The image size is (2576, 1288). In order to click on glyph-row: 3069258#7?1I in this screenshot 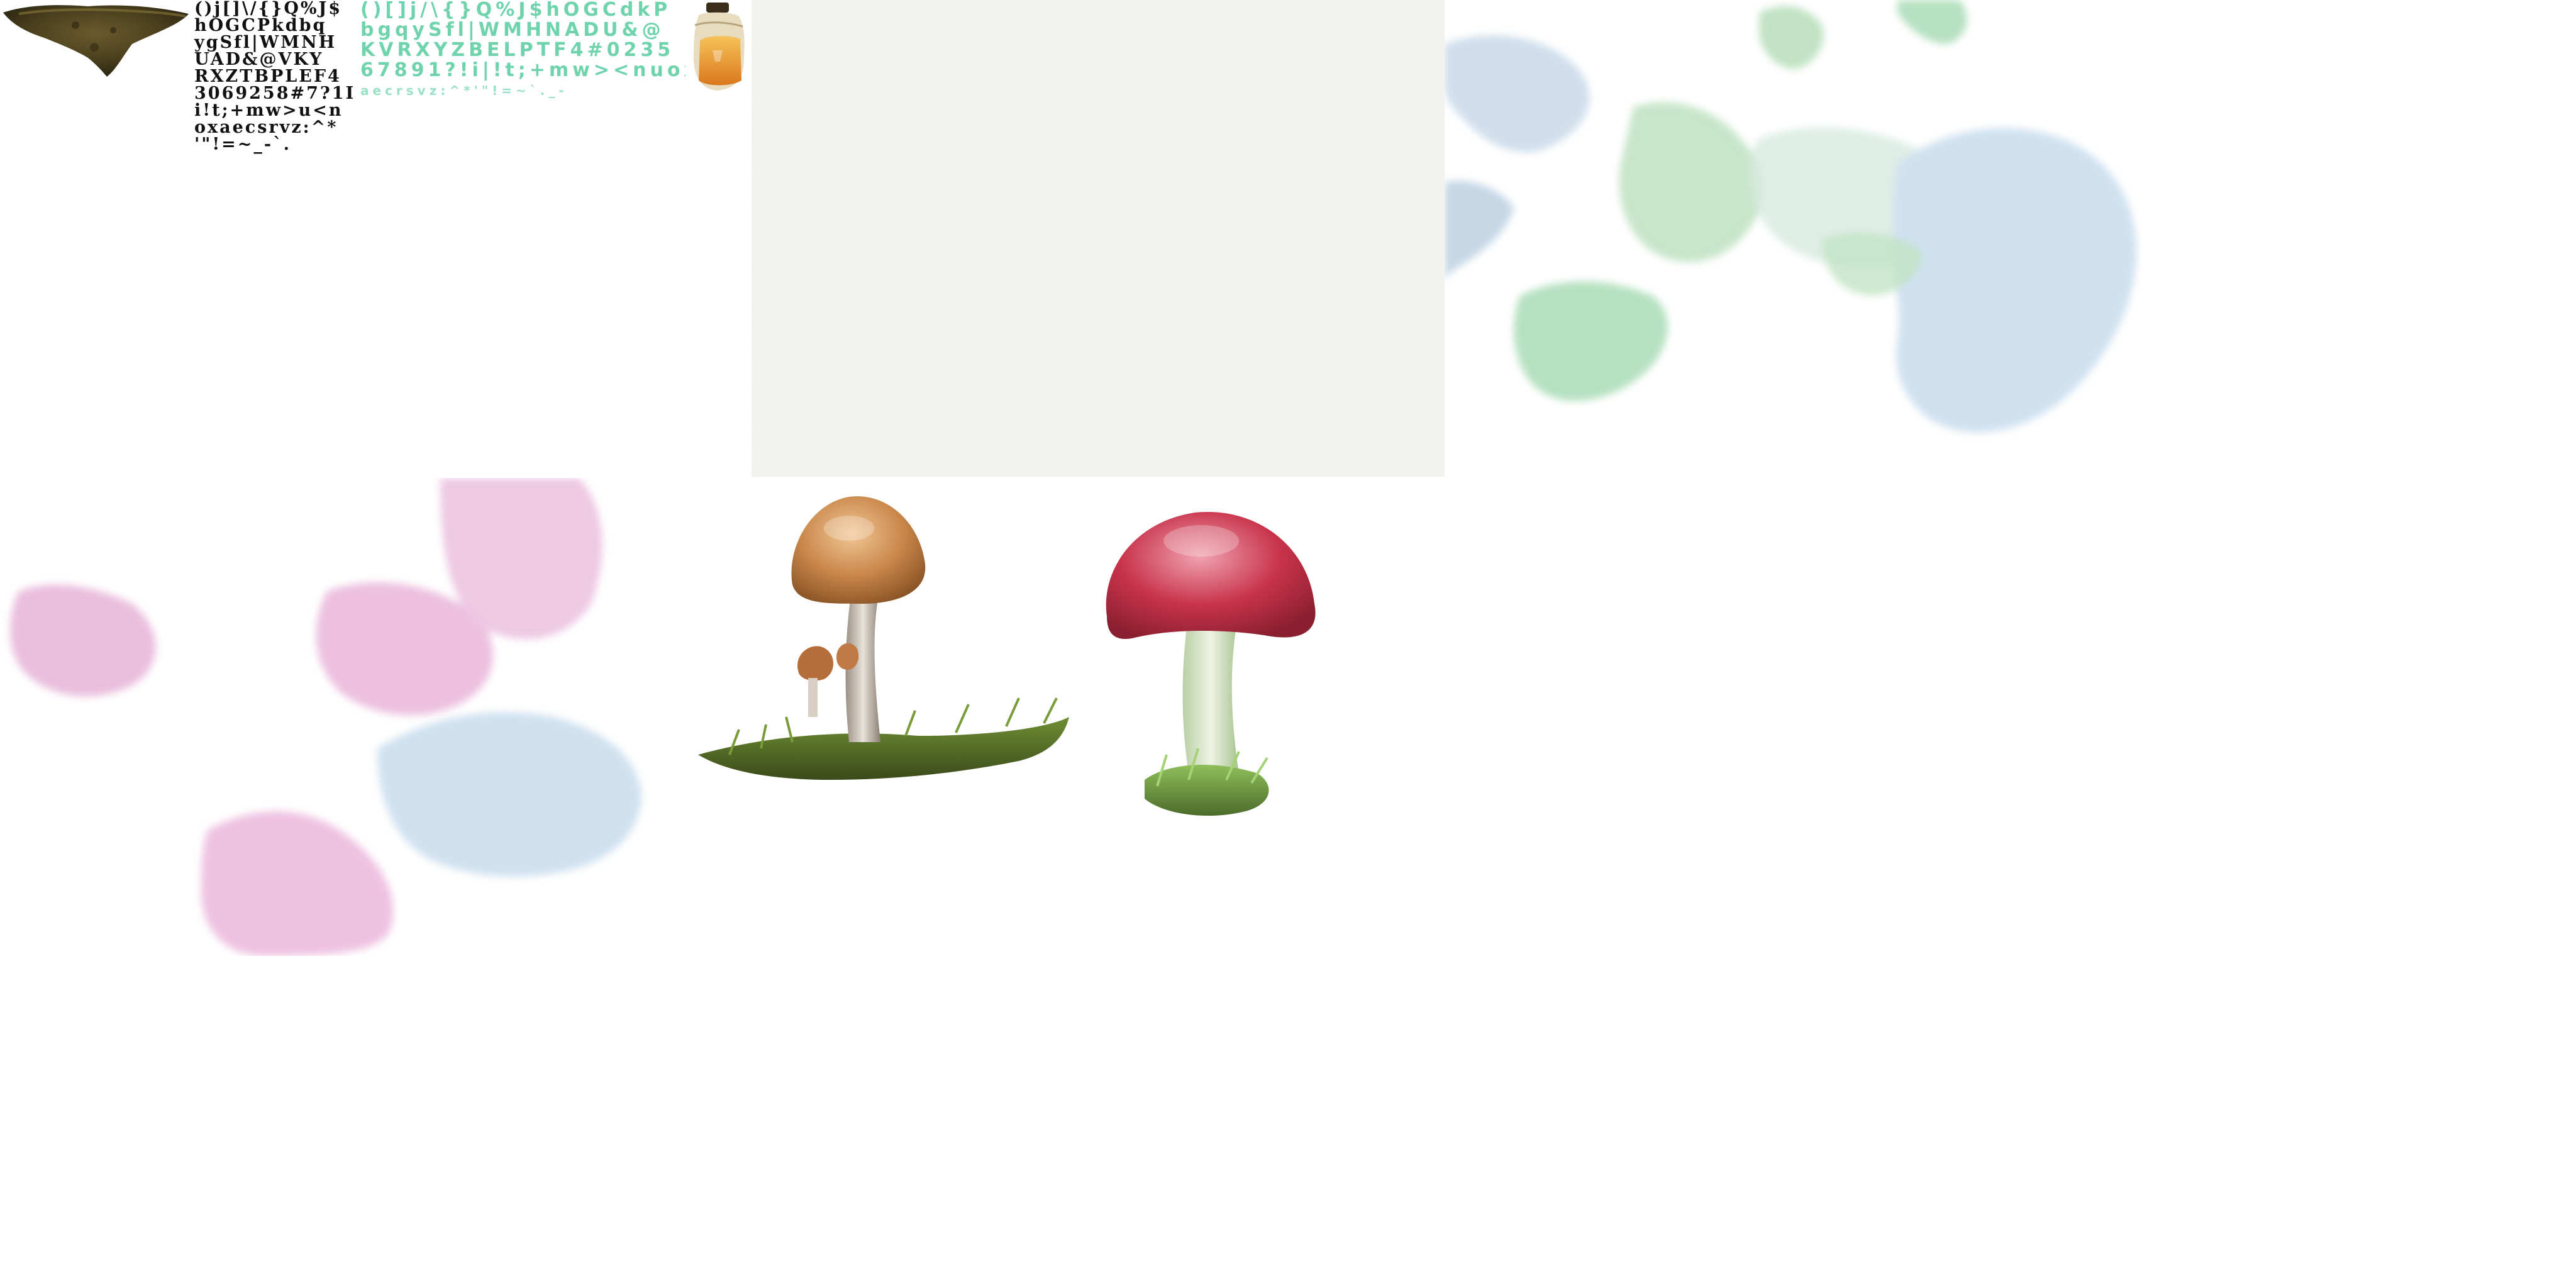, I will do `click(274, 93)`.